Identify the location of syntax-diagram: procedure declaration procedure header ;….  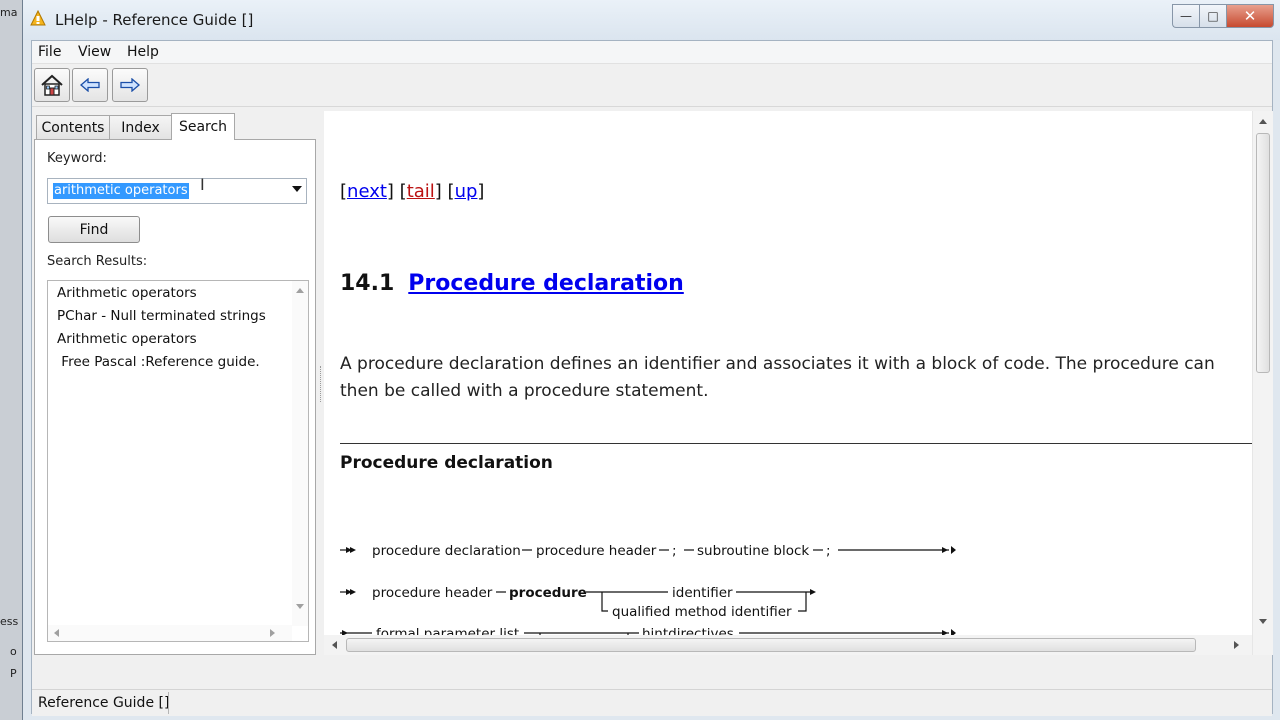
(648, 599).